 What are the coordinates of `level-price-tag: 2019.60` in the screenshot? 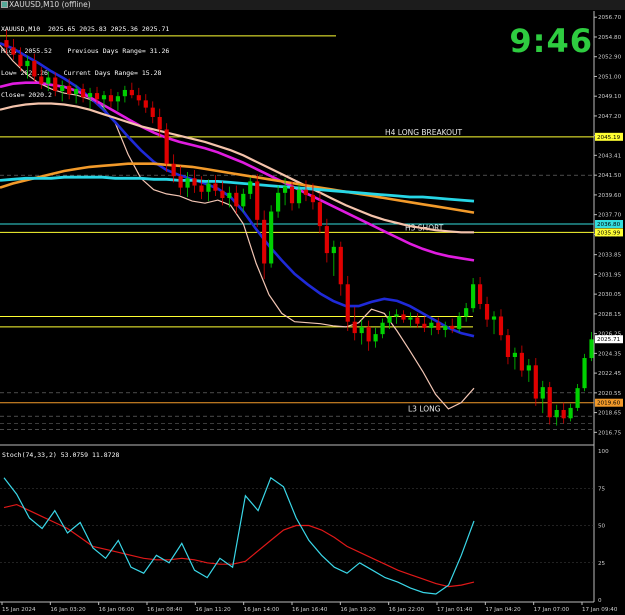 It's located at (609, 402).